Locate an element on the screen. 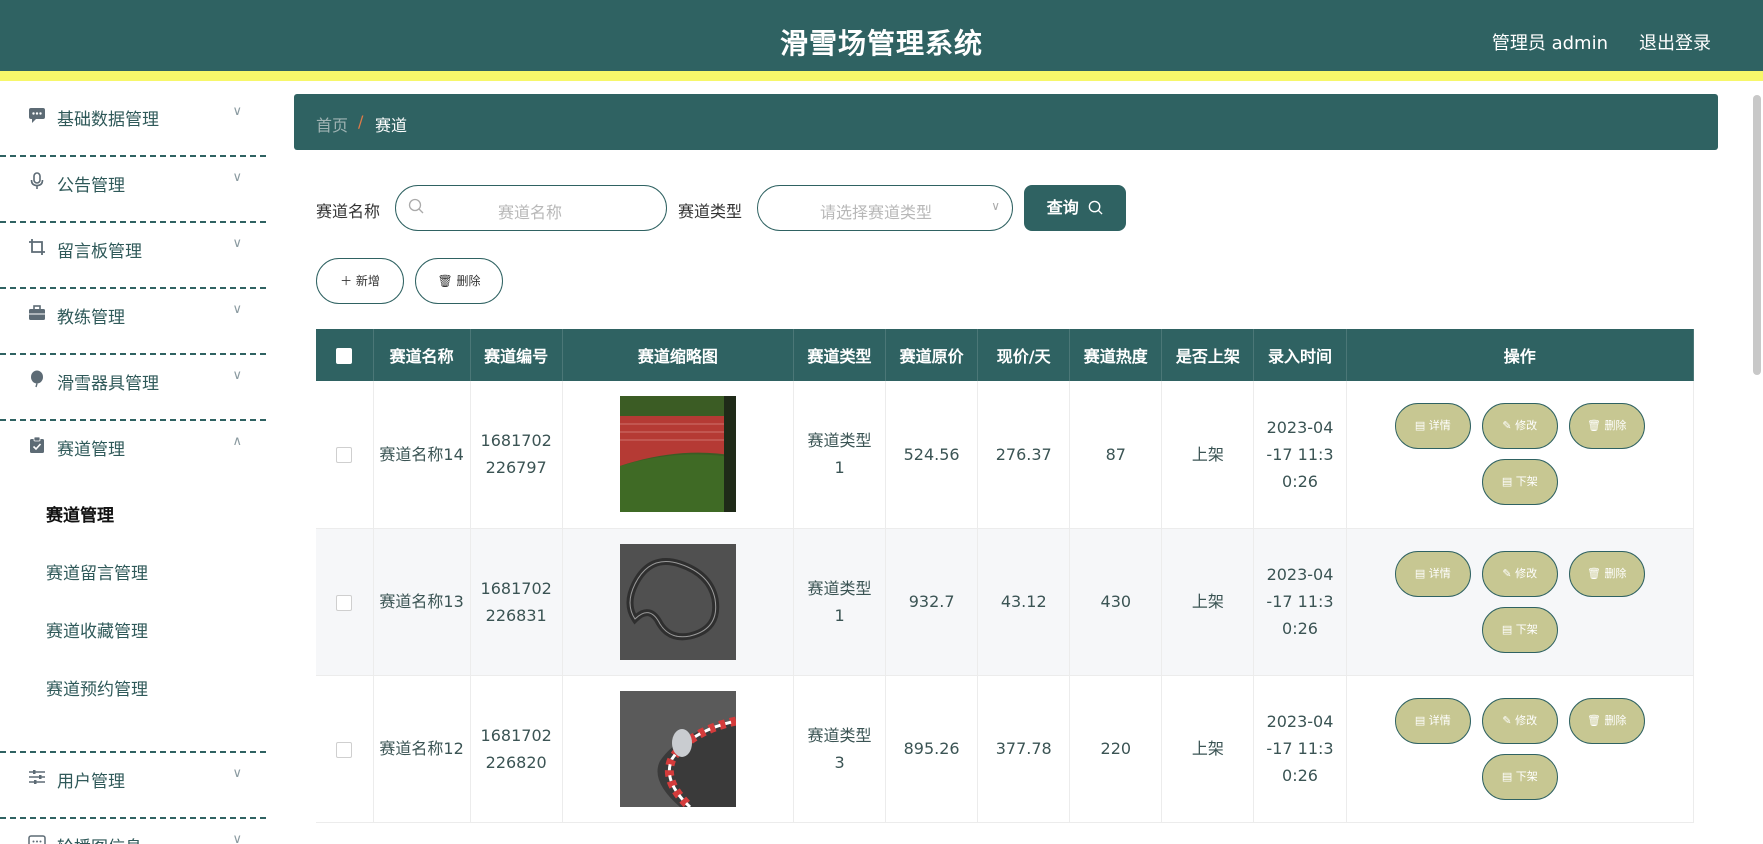  sidebar-item-ski-gear: 滑雪器具管理 ∨ is located at coordinates (133, 388).